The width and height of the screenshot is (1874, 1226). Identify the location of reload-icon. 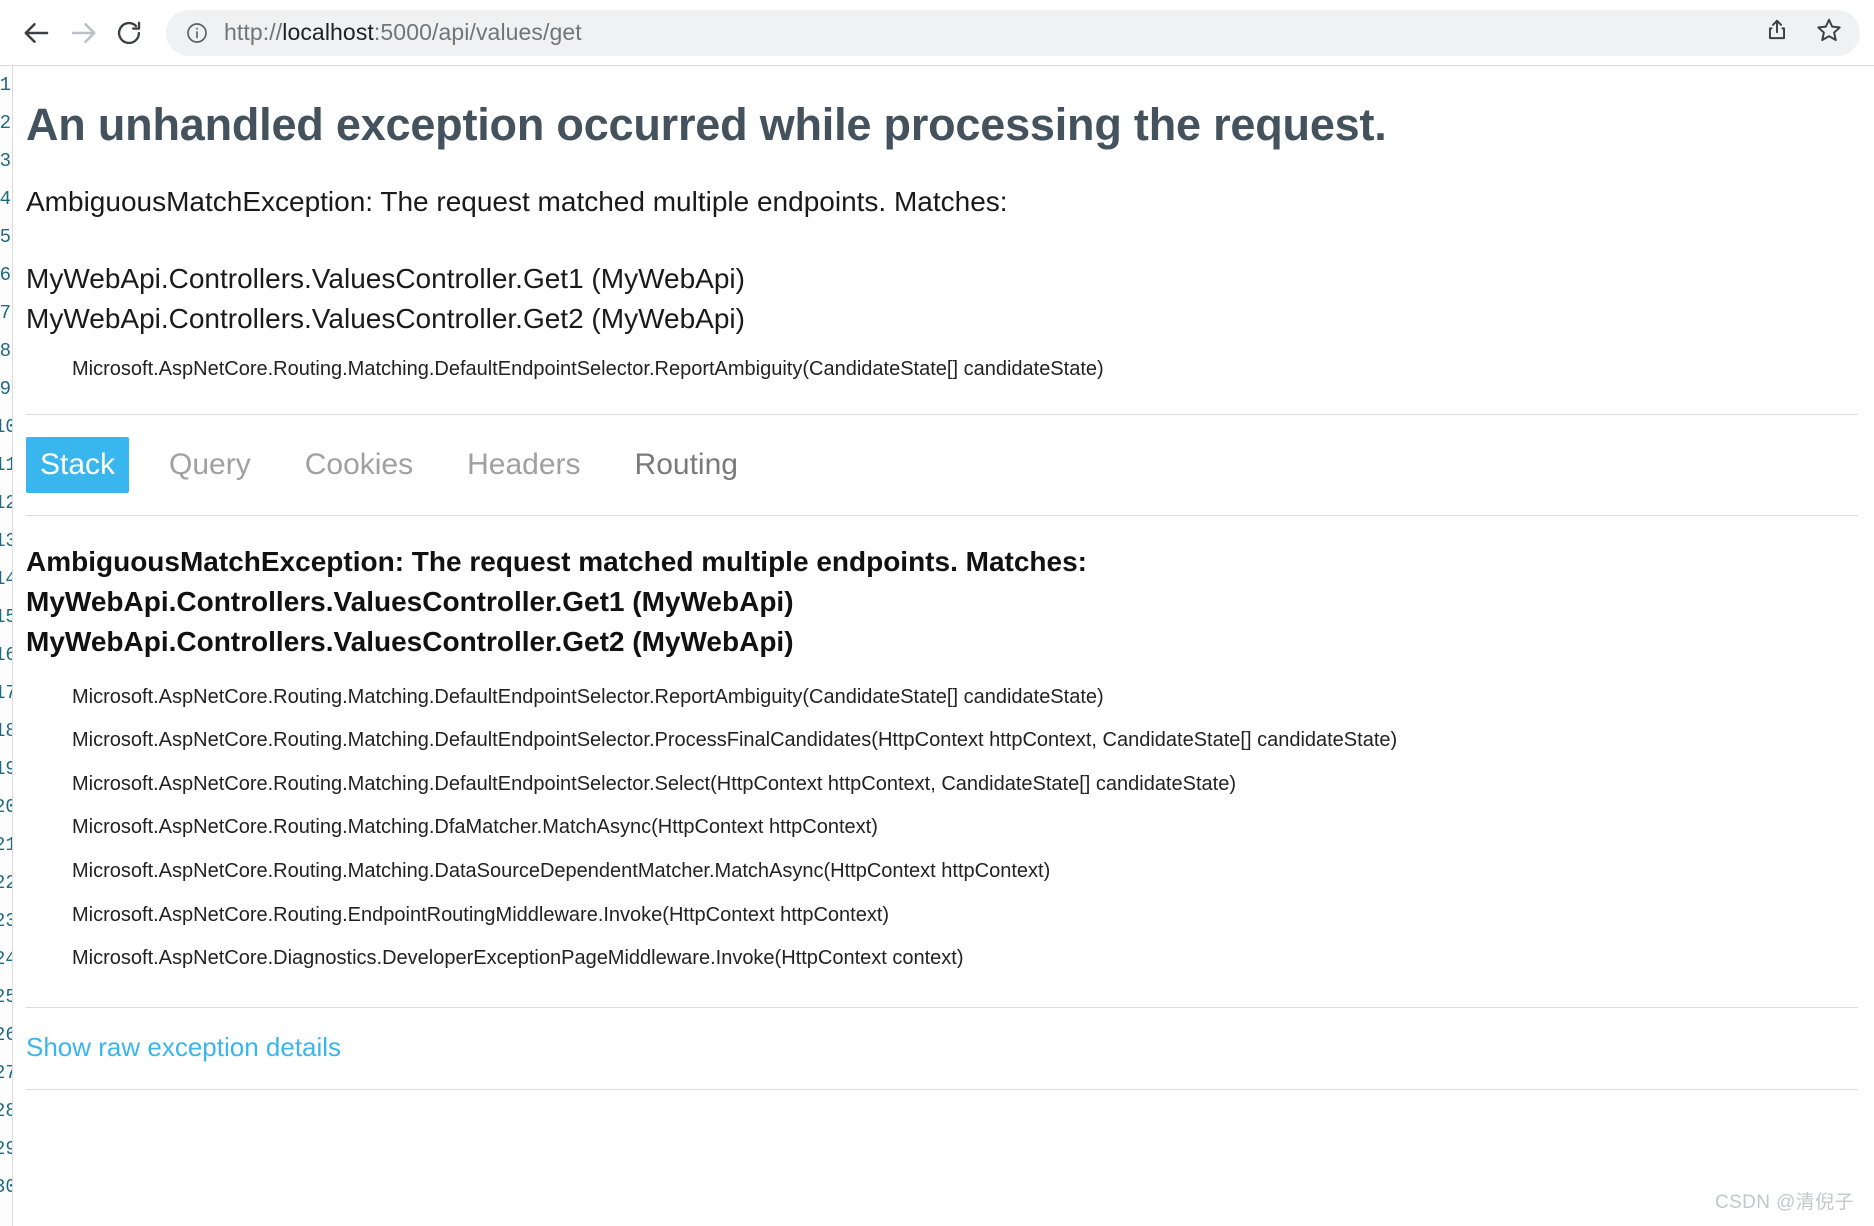
(129, 33).